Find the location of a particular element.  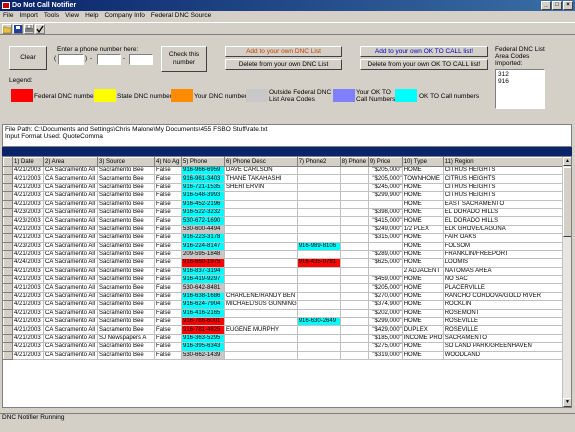

vertical-scrollbar: ▲ ▼ is located at coordinates (566, 282).